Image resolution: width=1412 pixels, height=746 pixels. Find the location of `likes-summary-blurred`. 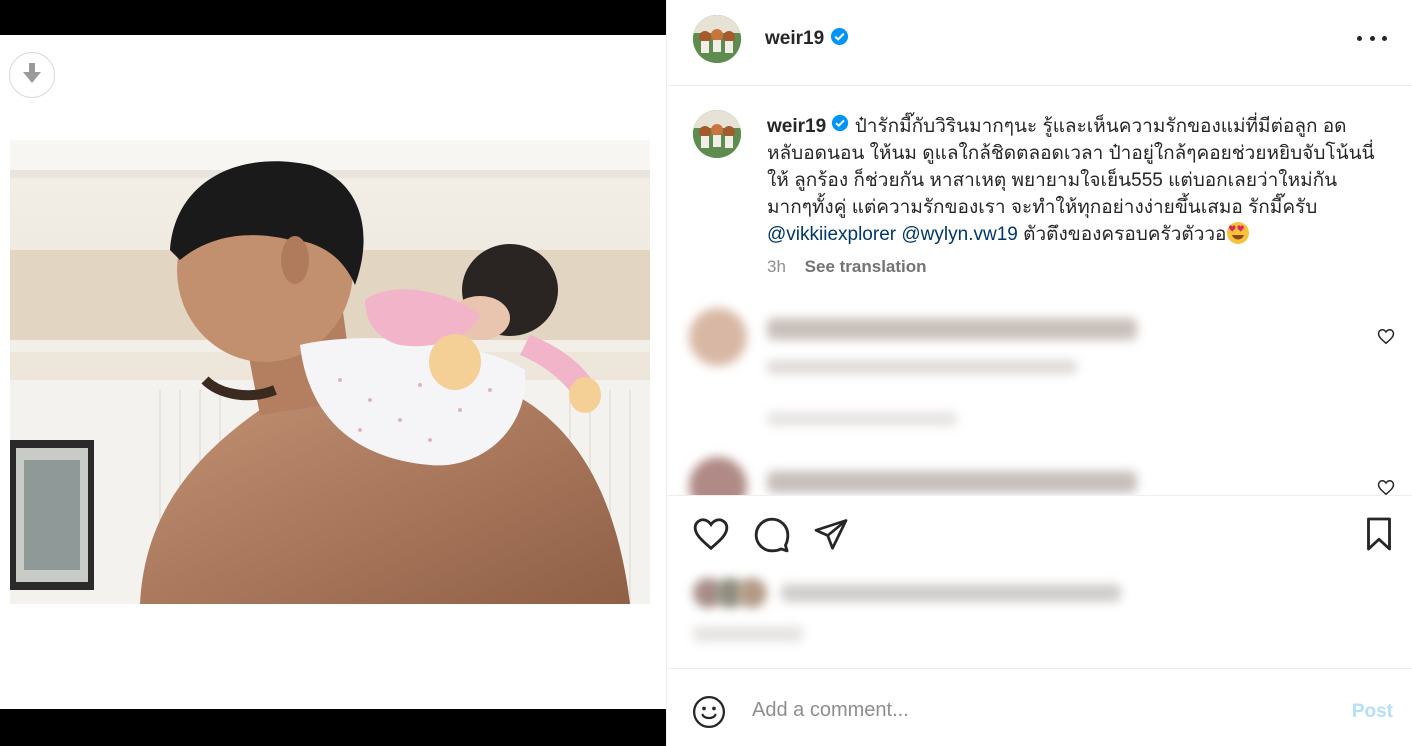

likes-summary-blurred is located at coordinates (923, 593).